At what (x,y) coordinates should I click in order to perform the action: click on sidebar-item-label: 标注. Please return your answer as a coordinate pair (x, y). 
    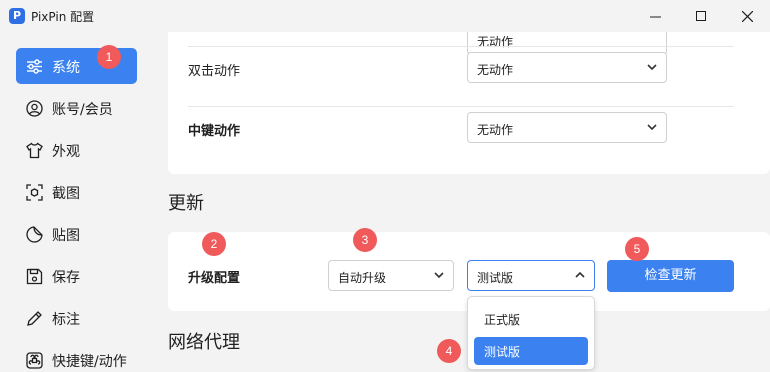
    Looking at the image, I should click on (66, 320).